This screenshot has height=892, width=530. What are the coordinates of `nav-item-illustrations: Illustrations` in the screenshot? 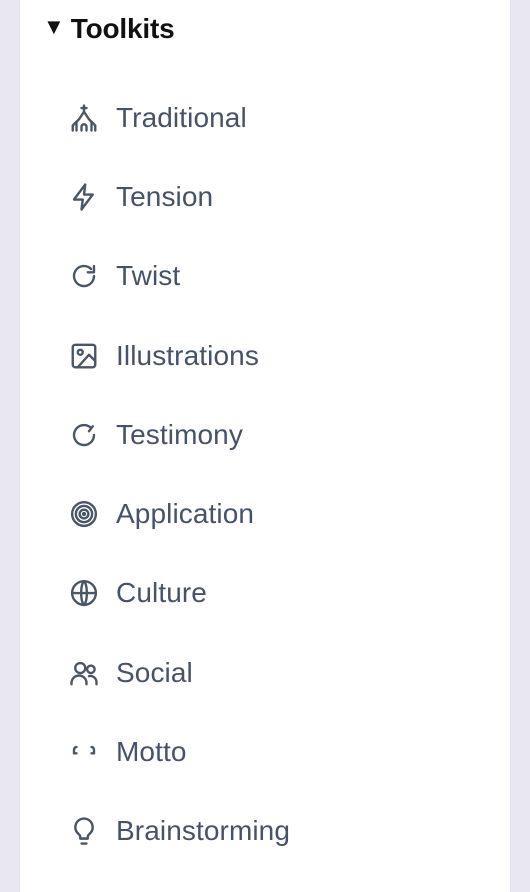 It's located at (265, 355).